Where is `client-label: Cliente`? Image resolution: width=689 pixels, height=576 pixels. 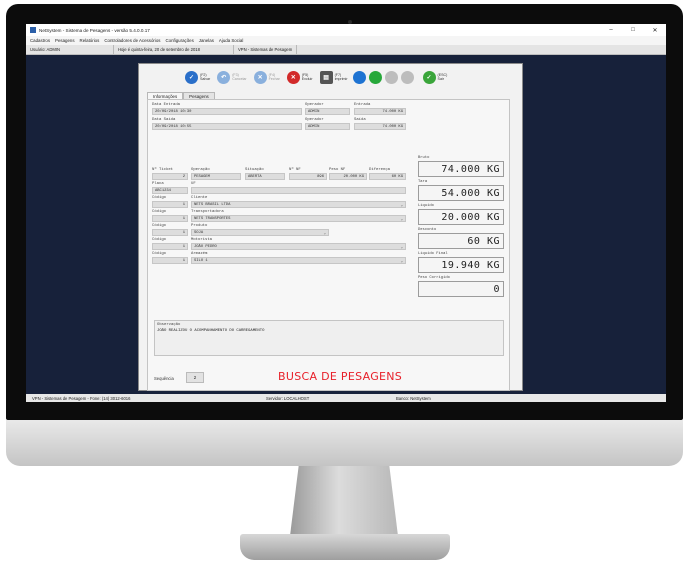
client-label: Cliente is located at coordinates (199, 198).